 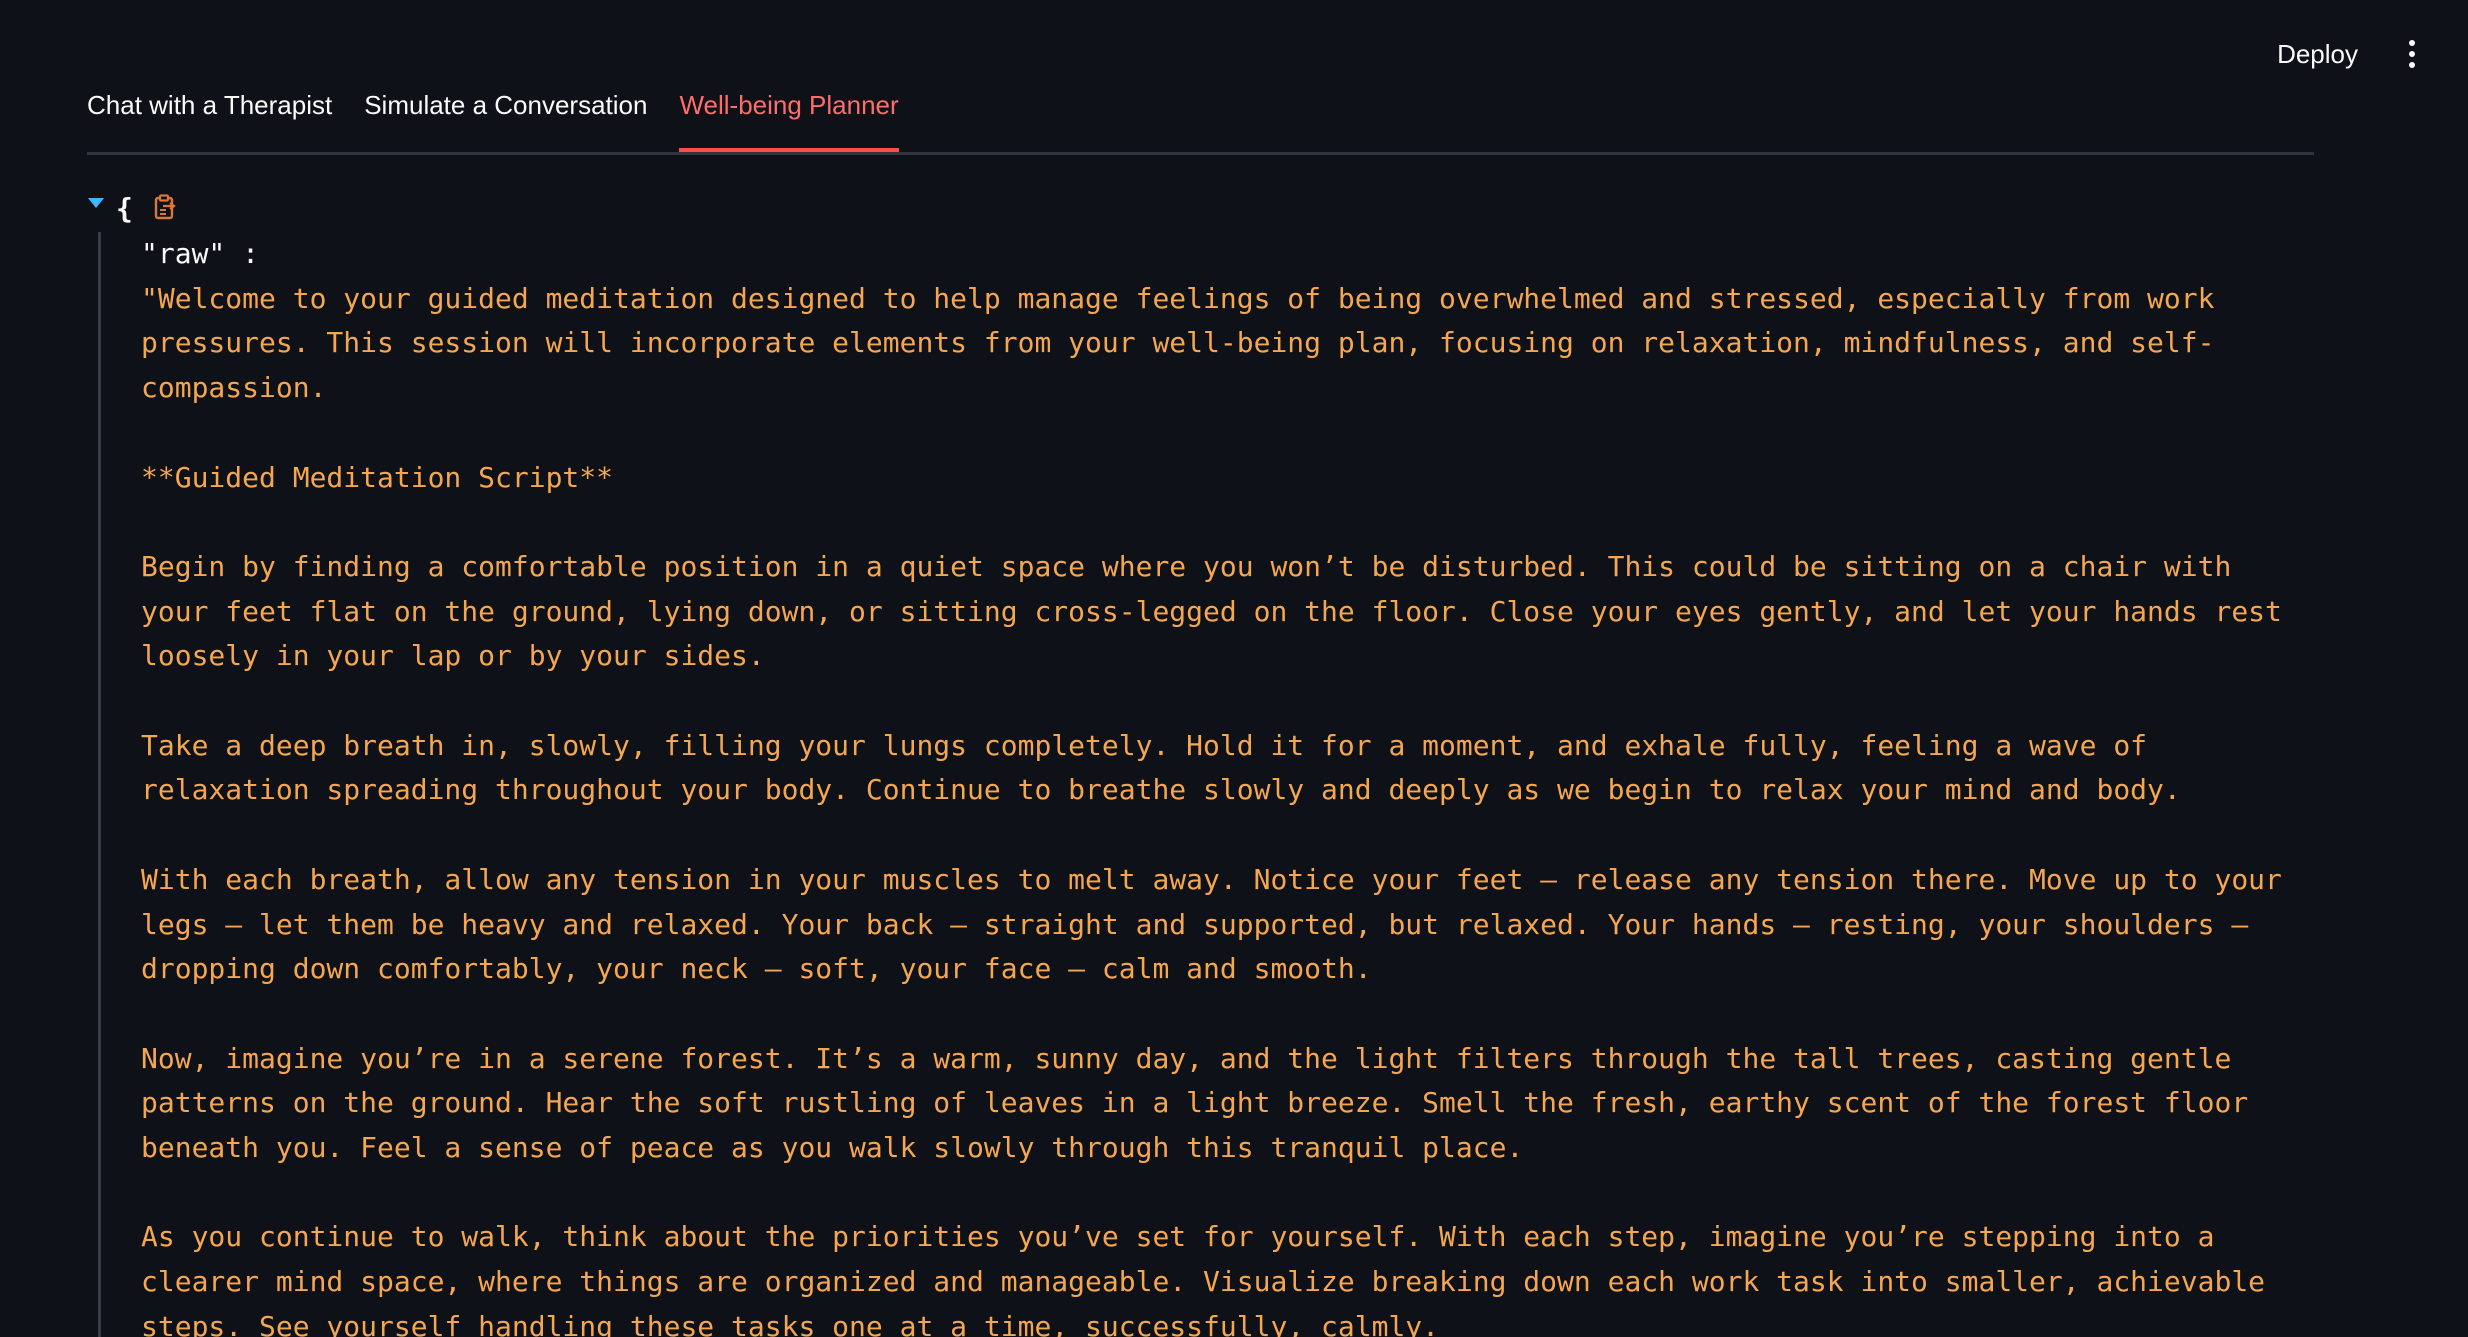 I want to click on tab-label: Simulate a Conversation, so click(x=506, y=104).